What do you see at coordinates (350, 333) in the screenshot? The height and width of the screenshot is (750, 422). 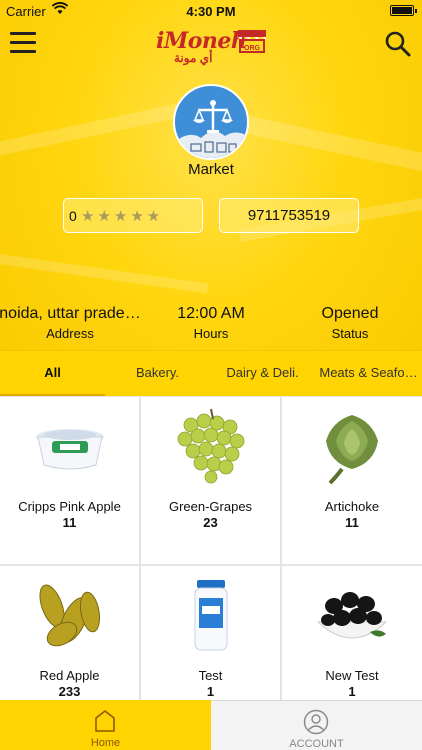 I see `status-label: Status` at bounding box center [350, 333].